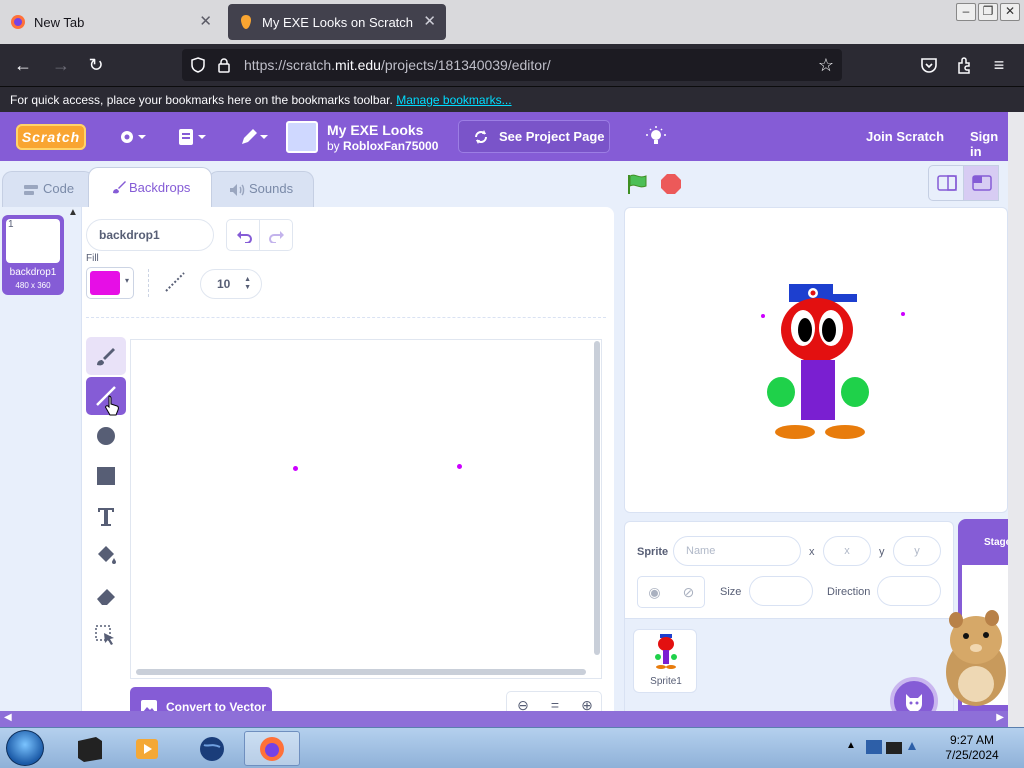 Image resolution: width=1024 pixels, height=768 pixels. Describe the element at coordinates (192, 137) in the screenshot. I see `file-menu-icon` at that location.